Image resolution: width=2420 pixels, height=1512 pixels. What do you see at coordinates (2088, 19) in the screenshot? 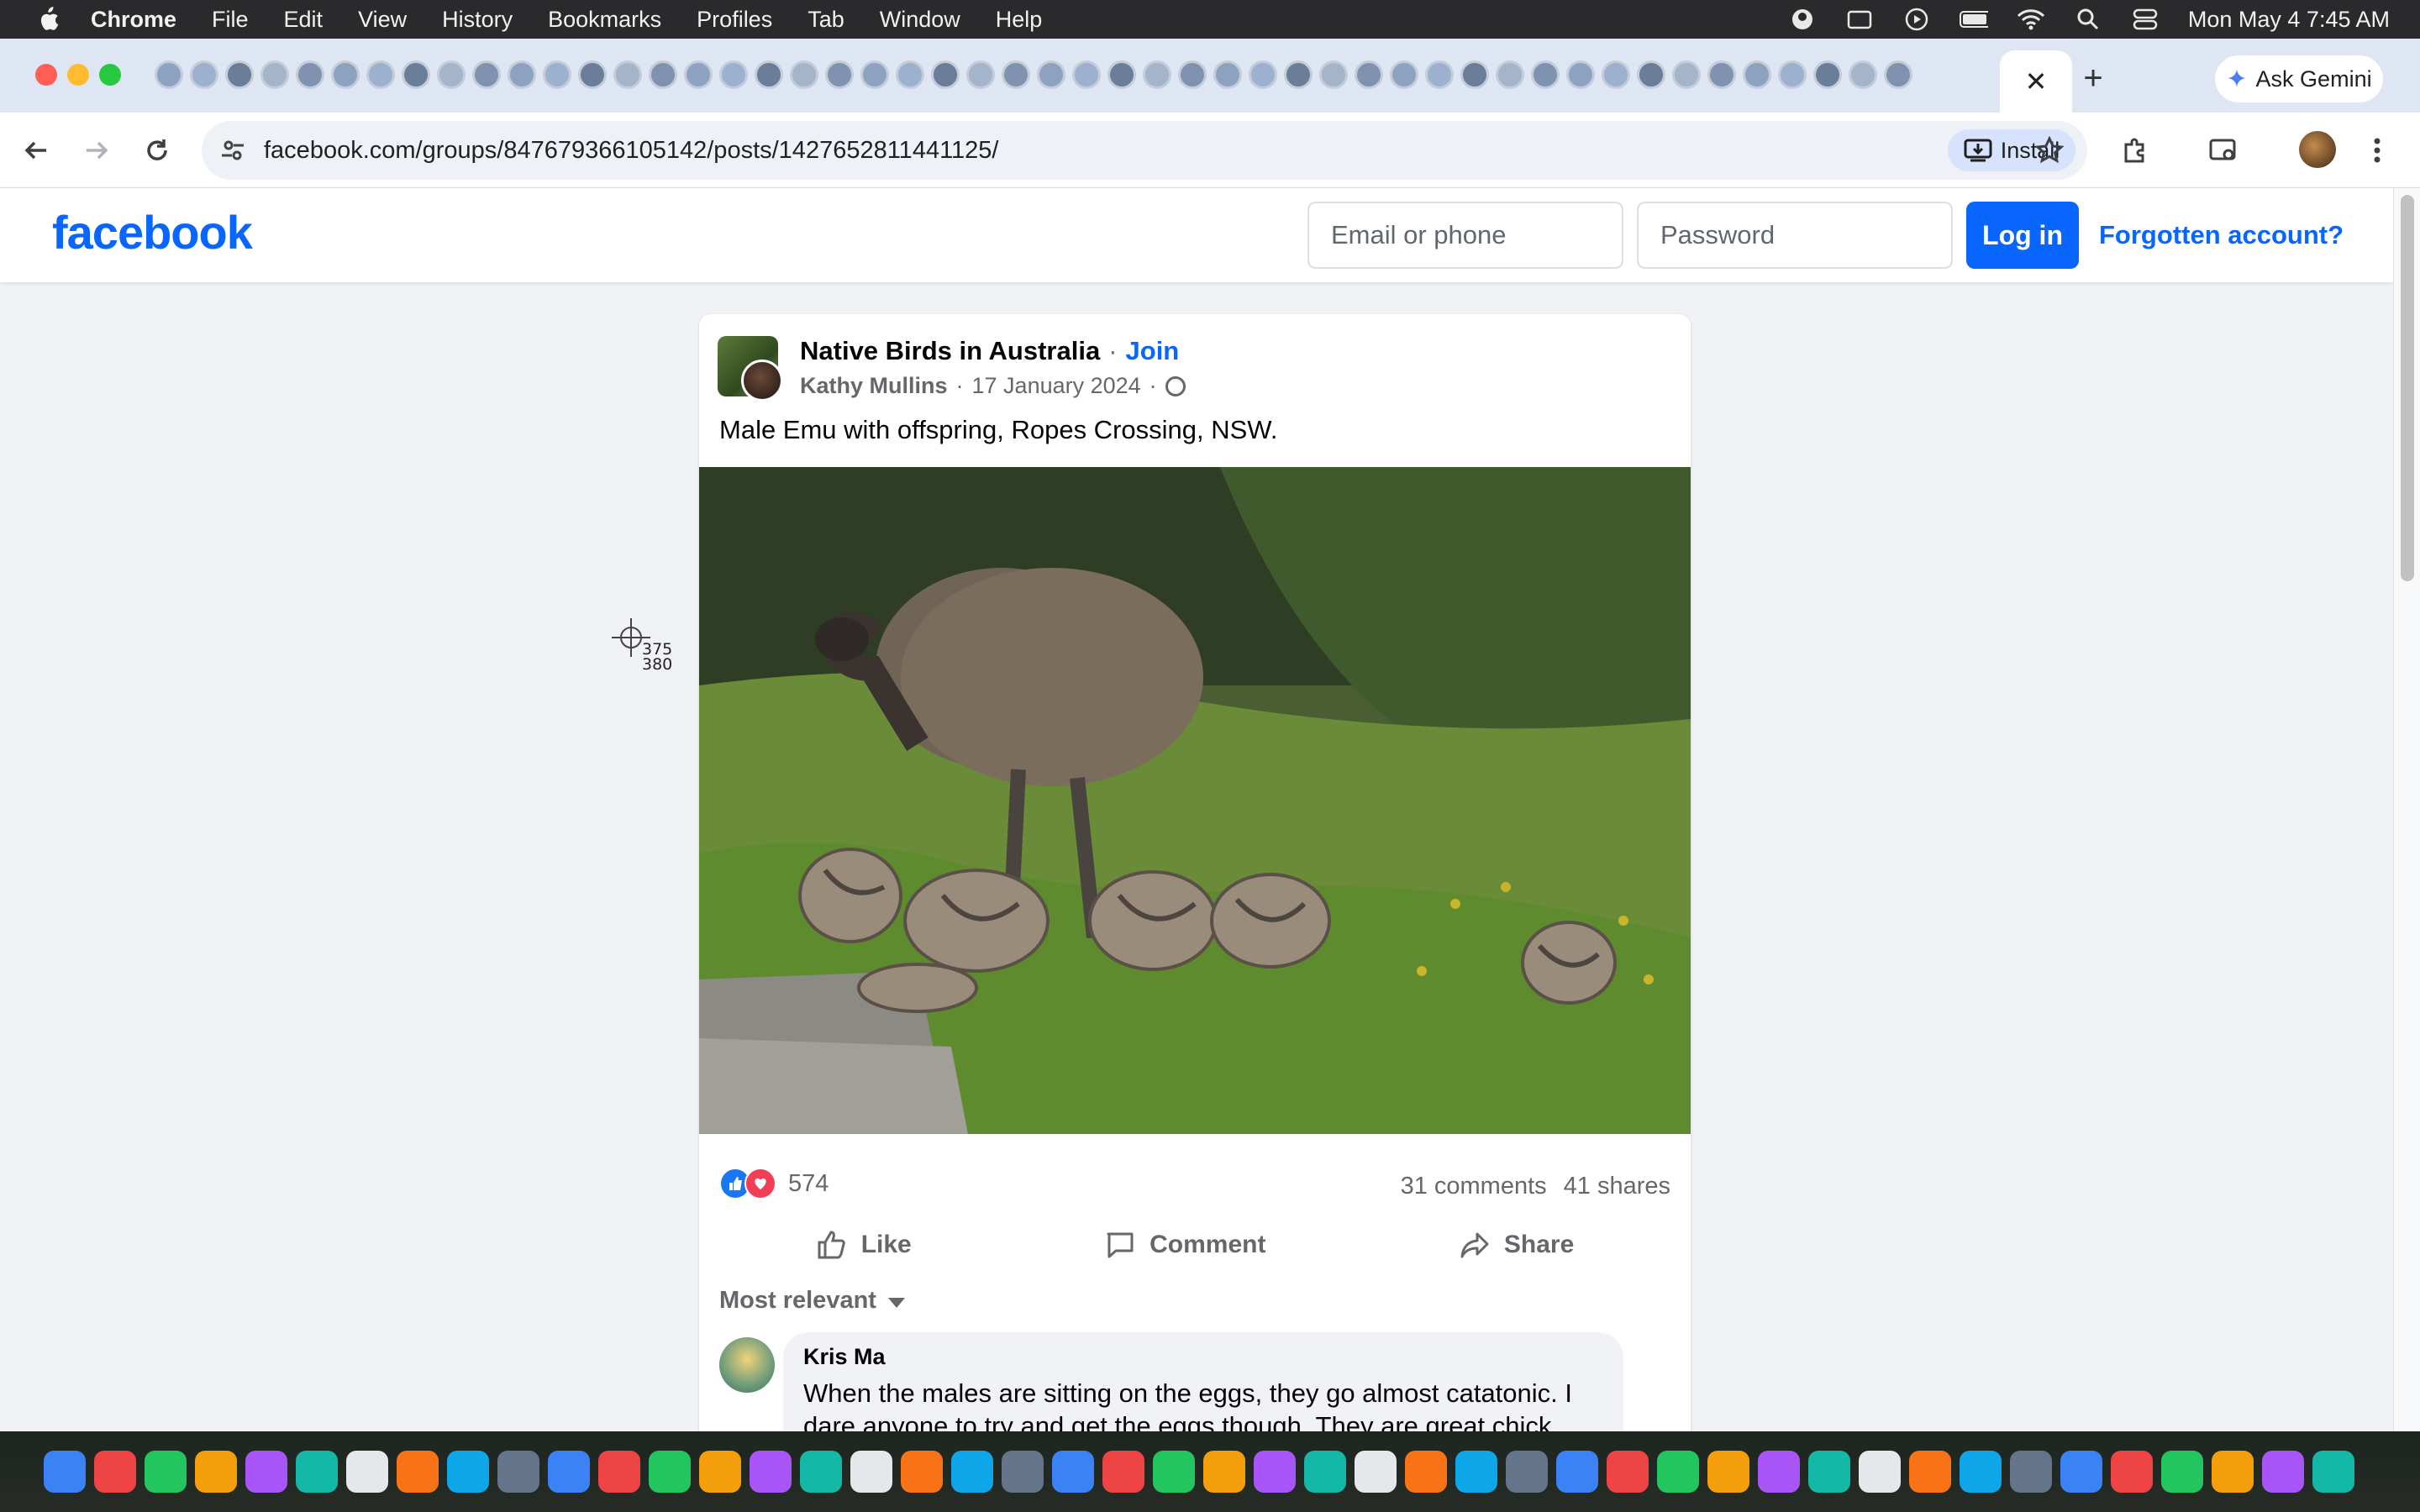
I see `spotlight-search-icon` at bounding box center [2088, 19].